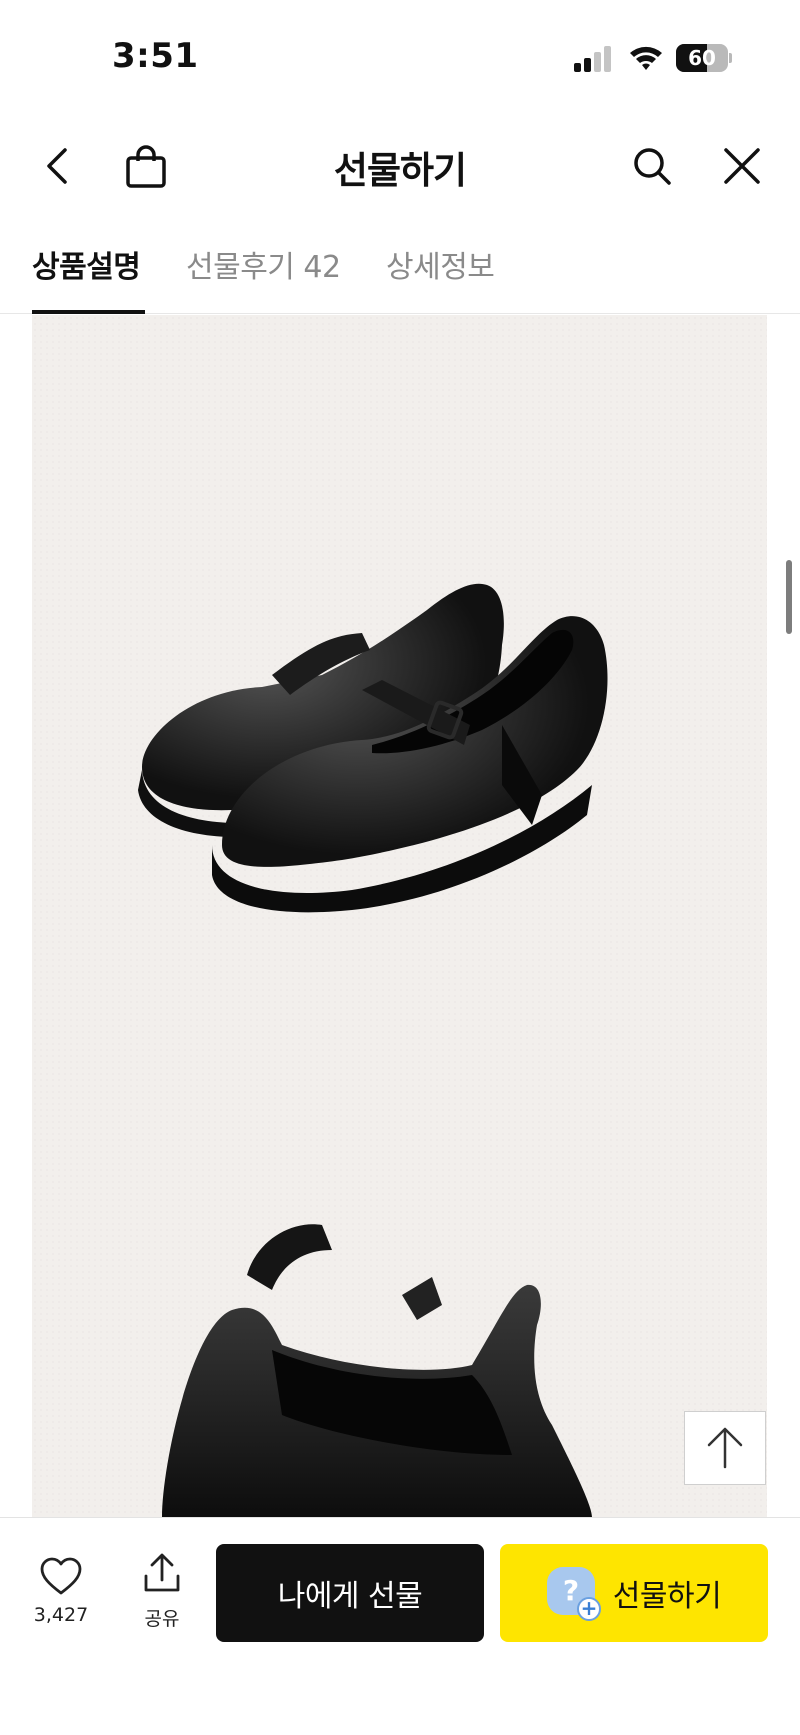 This screenshot has width=800, height=1735. I want to click on arrow-up-icon, so click(725, 1448).